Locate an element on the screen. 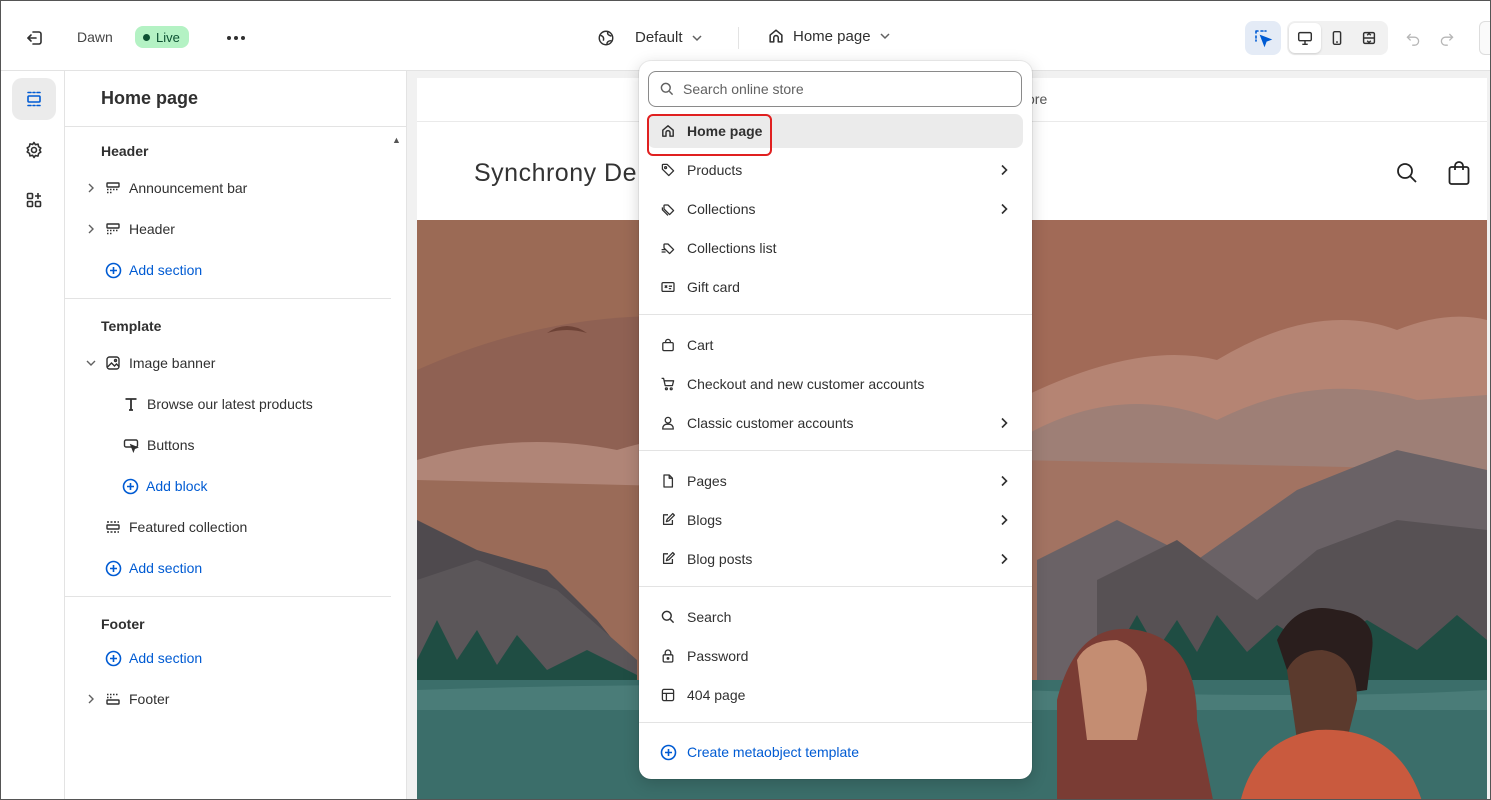 This screenshot has width=1491, height=800. mobile-view-button is located at coordinates (1337, 38).